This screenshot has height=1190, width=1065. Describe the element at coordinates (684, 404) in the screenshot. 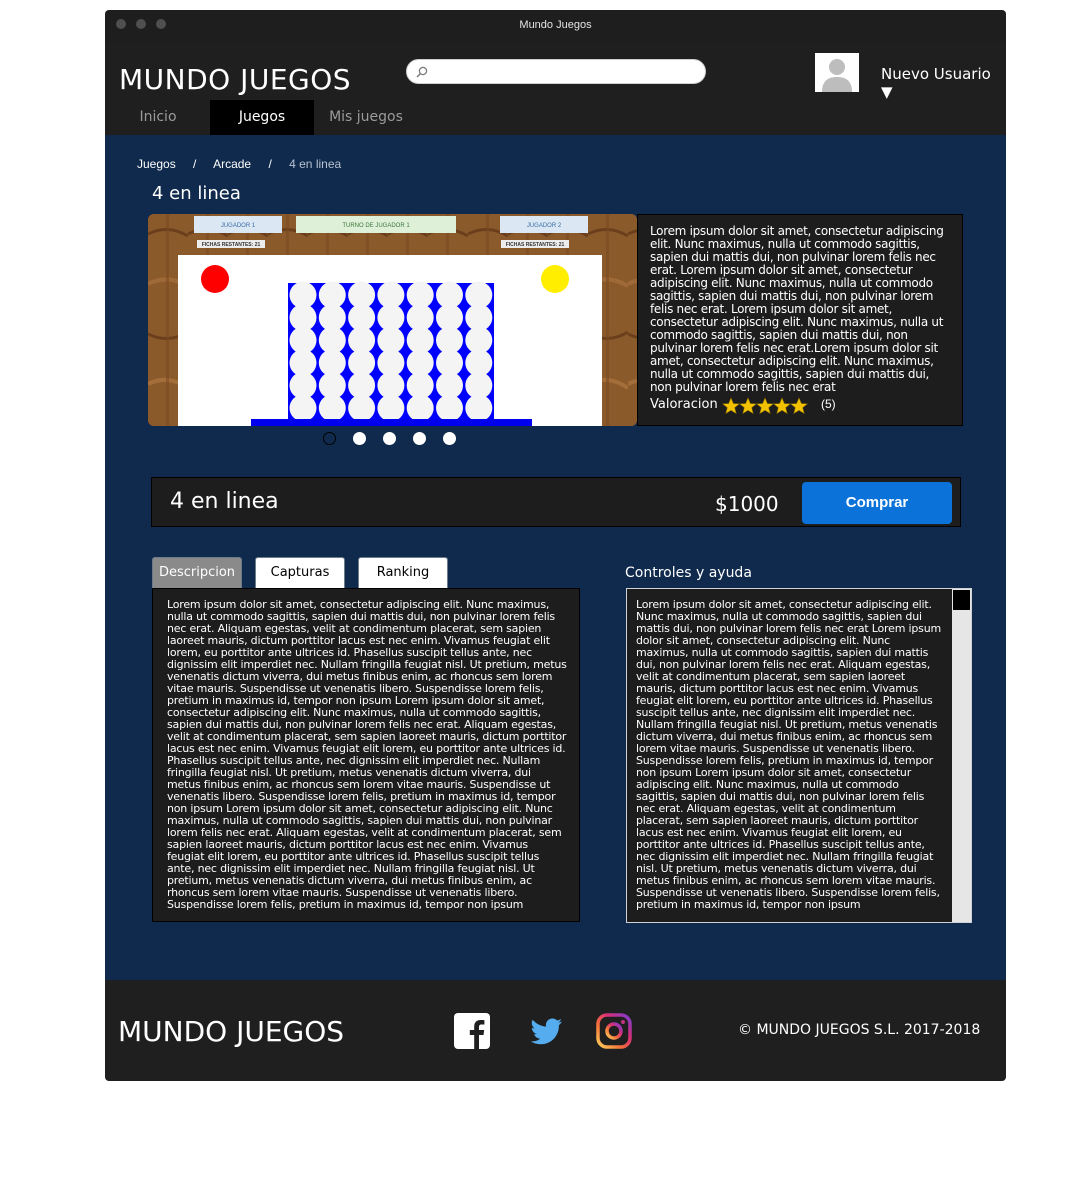

I see `rating-label: Valoracion` at that location.